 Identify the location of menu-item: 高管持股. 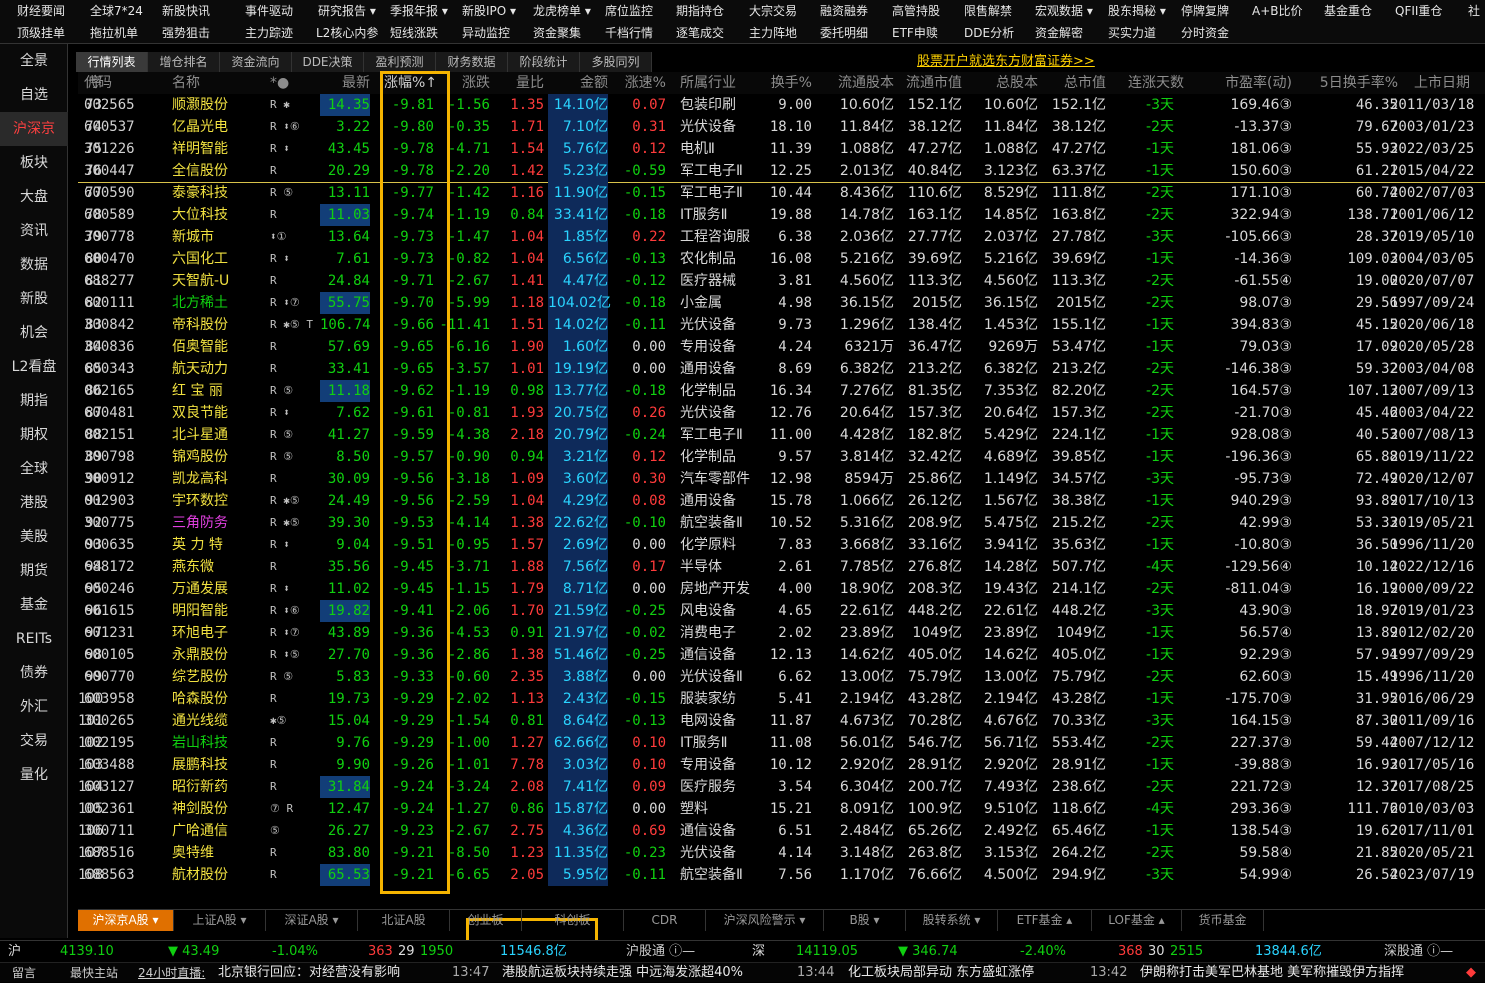
(916, 11).